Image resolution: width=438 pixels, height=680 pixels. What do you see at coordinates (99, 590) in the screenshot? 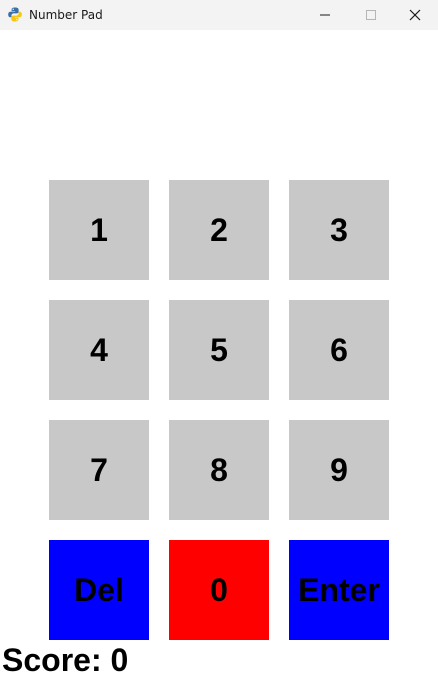
I see `delete-button: Del` at bounding box center [99, 590].